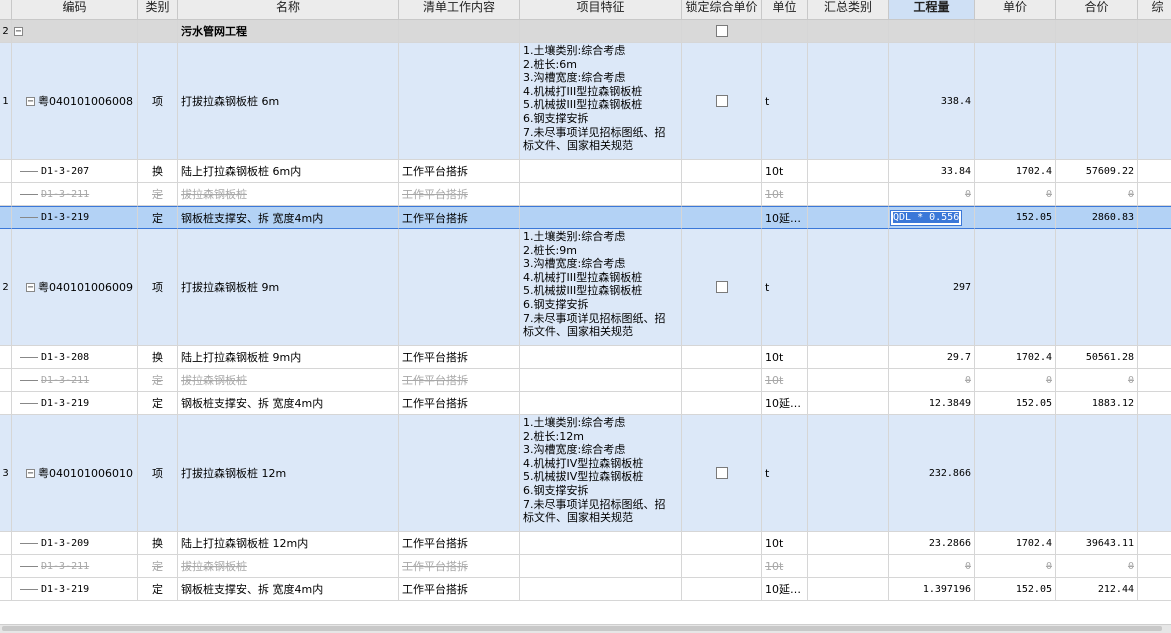 Image resolution: width=1171 pixels, height=633 pixels. Describe the element at coordinates (158, 9) in the screenshot. I see `header-category: 类别` at that location.